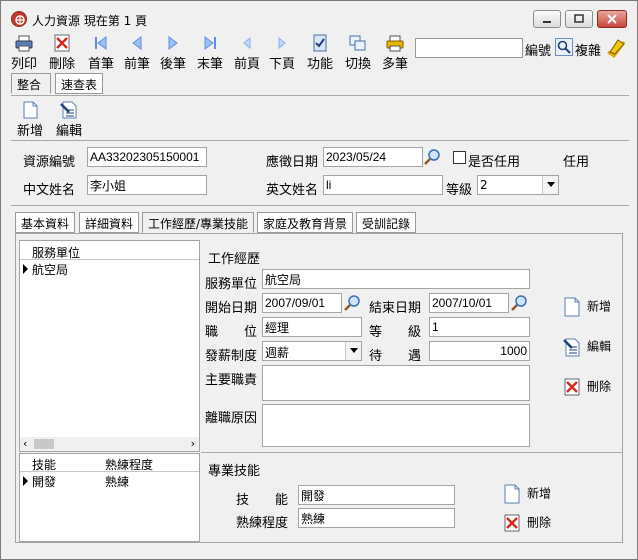  Describe the element at coordinates (262, 523) in the screenshot. I see `proficiency-label: 熟練程度` at that location.